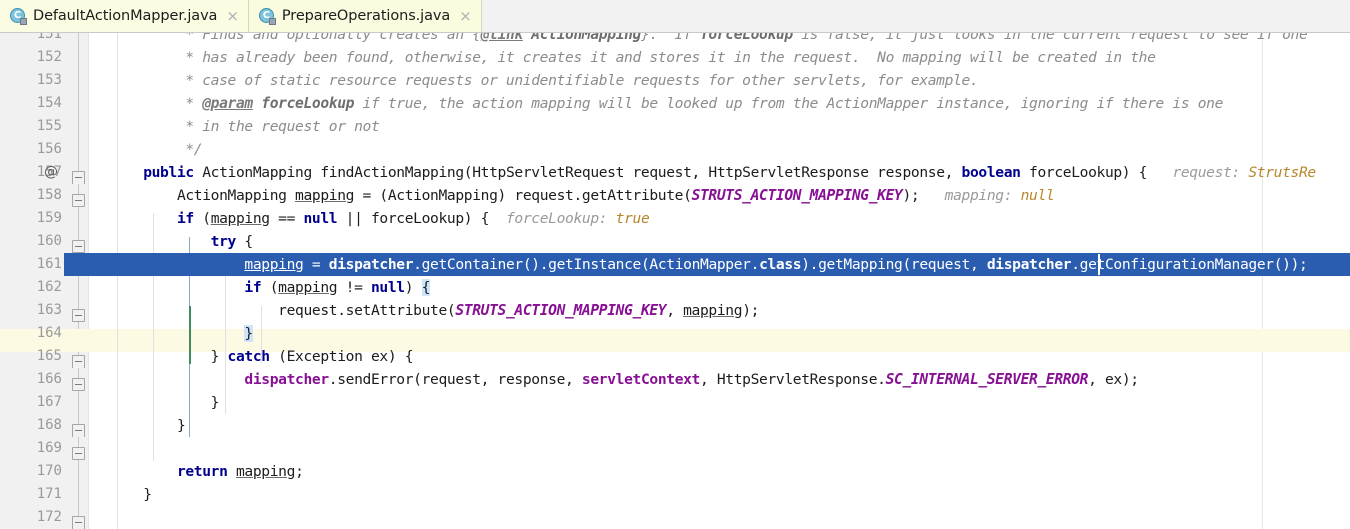  Describe the element at coordinates (49, 402) in the screenshot. I see `line-number: 167` at that location.